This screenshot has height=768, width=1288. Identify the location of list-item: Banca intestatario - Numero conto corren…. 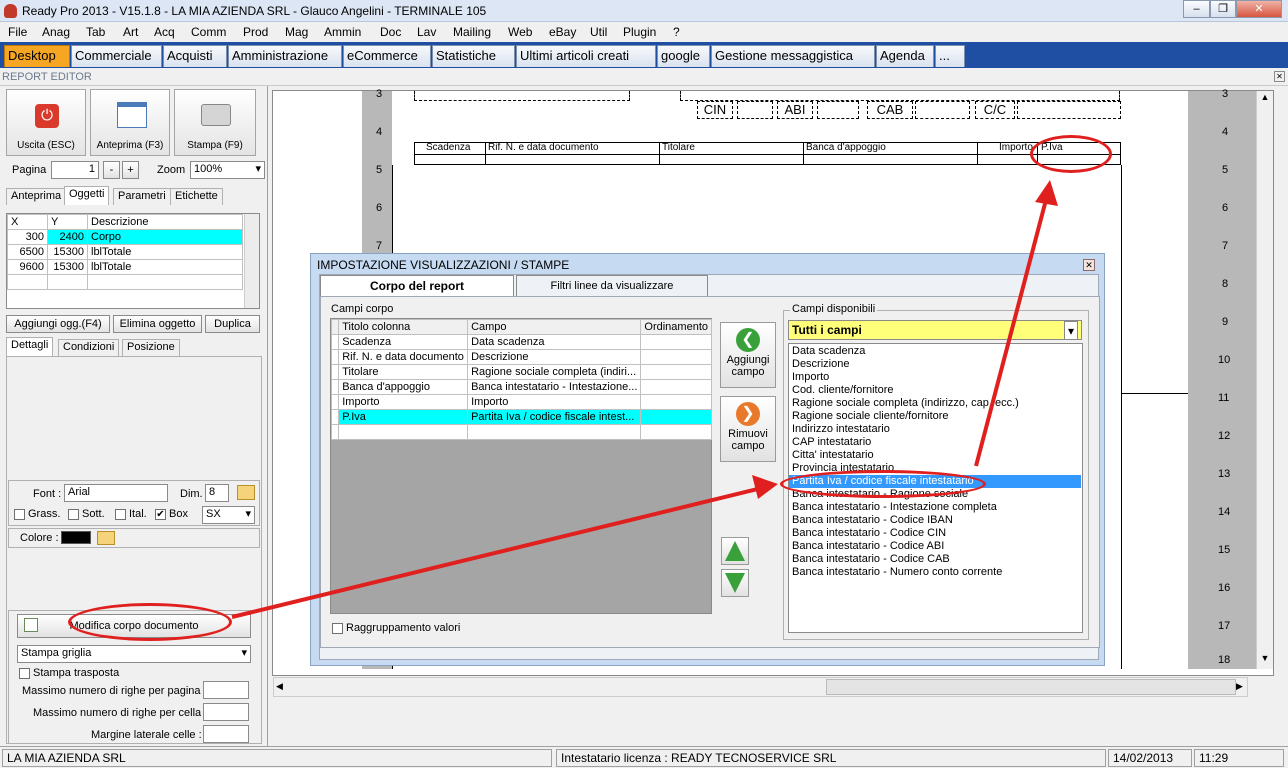
(897, 572).